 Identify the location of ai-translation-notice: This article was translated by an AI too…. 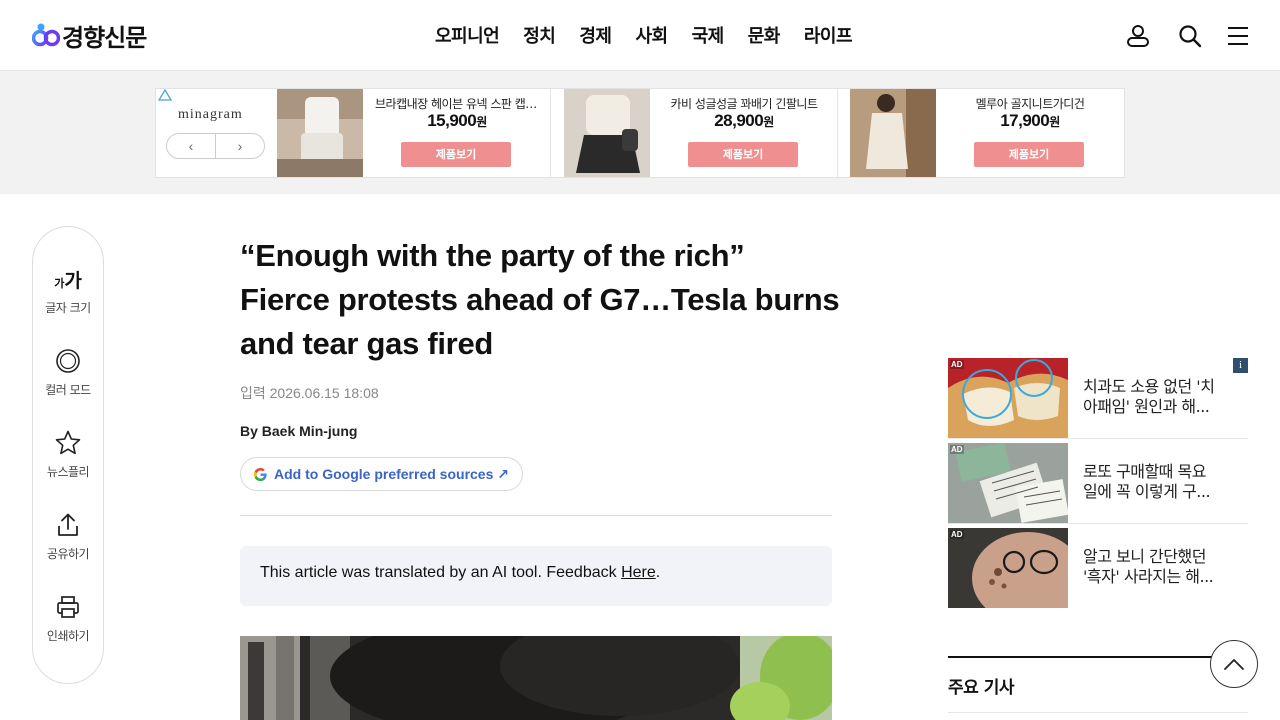
(536, 576).